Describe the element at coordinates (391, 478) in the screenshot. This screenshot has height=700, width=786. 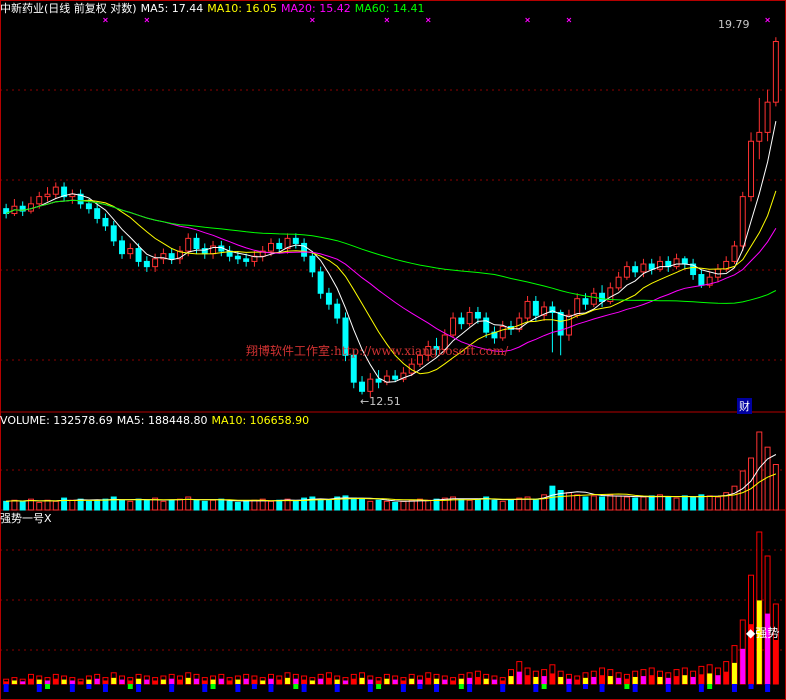
I see `volume-ma5-line` at that location.